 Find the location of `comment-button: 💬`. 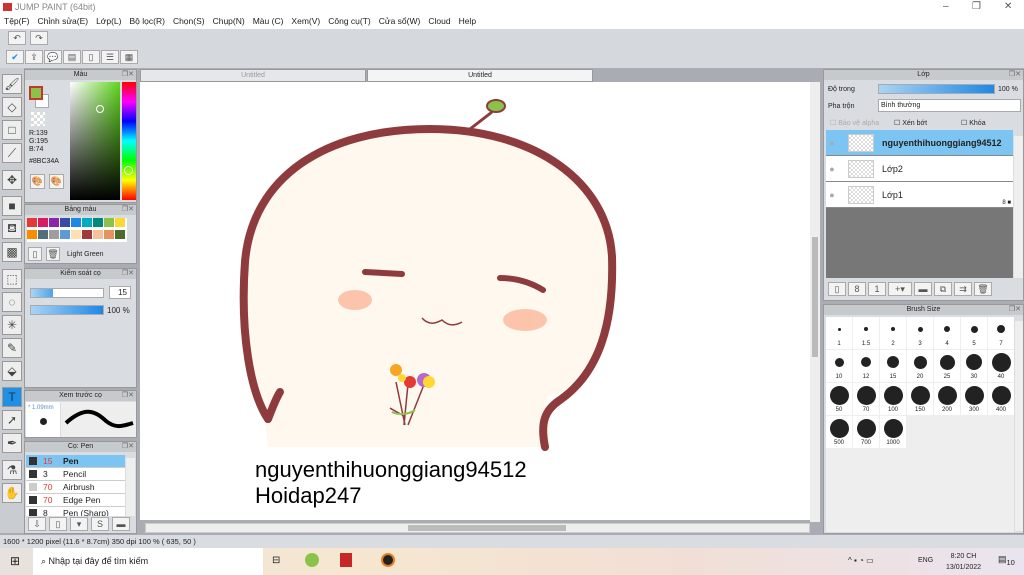

comment-button: 💬 is located at coordinates (53, 57).